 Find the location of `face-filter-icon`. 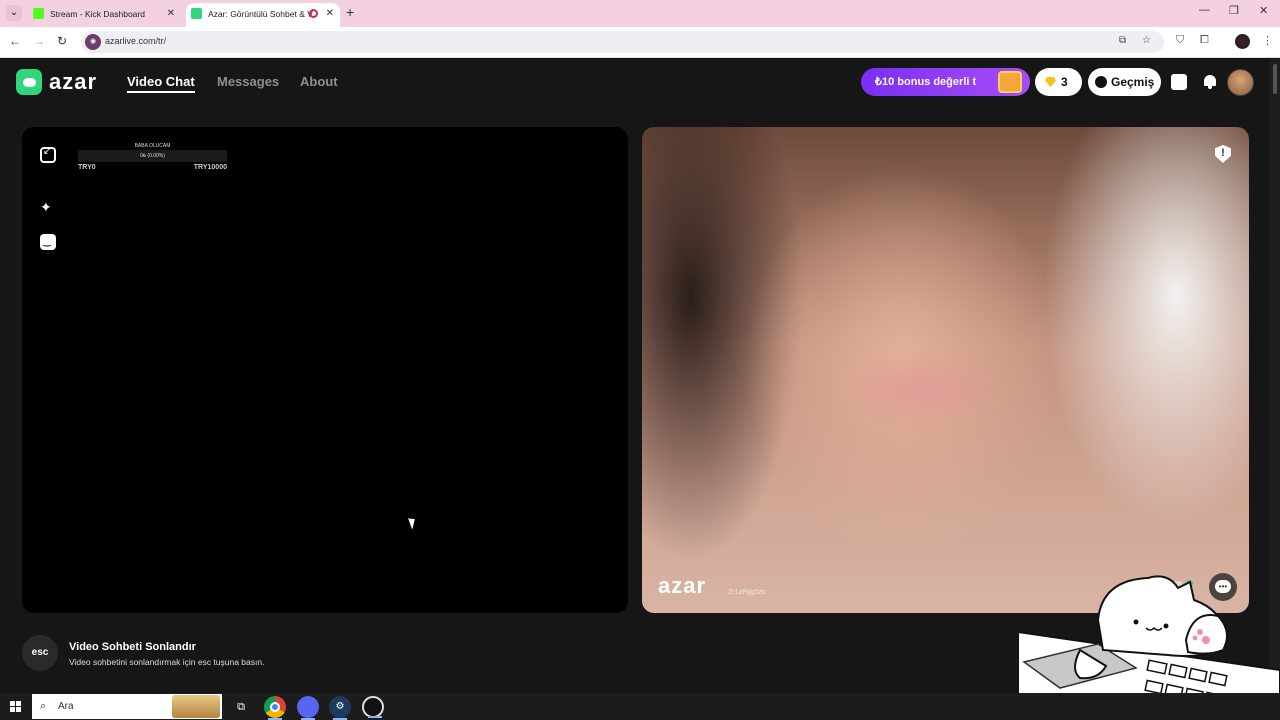

face-filter-icon is located at coordinates (48, 242).